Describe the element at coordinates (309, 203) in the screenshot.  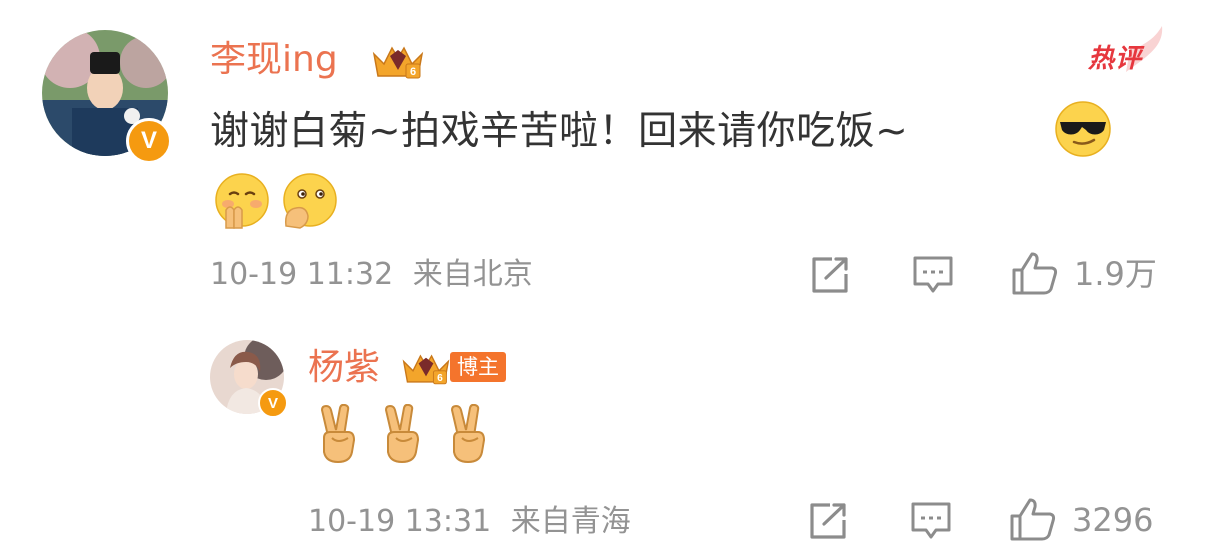
I see `thinking-emoji` at that location.